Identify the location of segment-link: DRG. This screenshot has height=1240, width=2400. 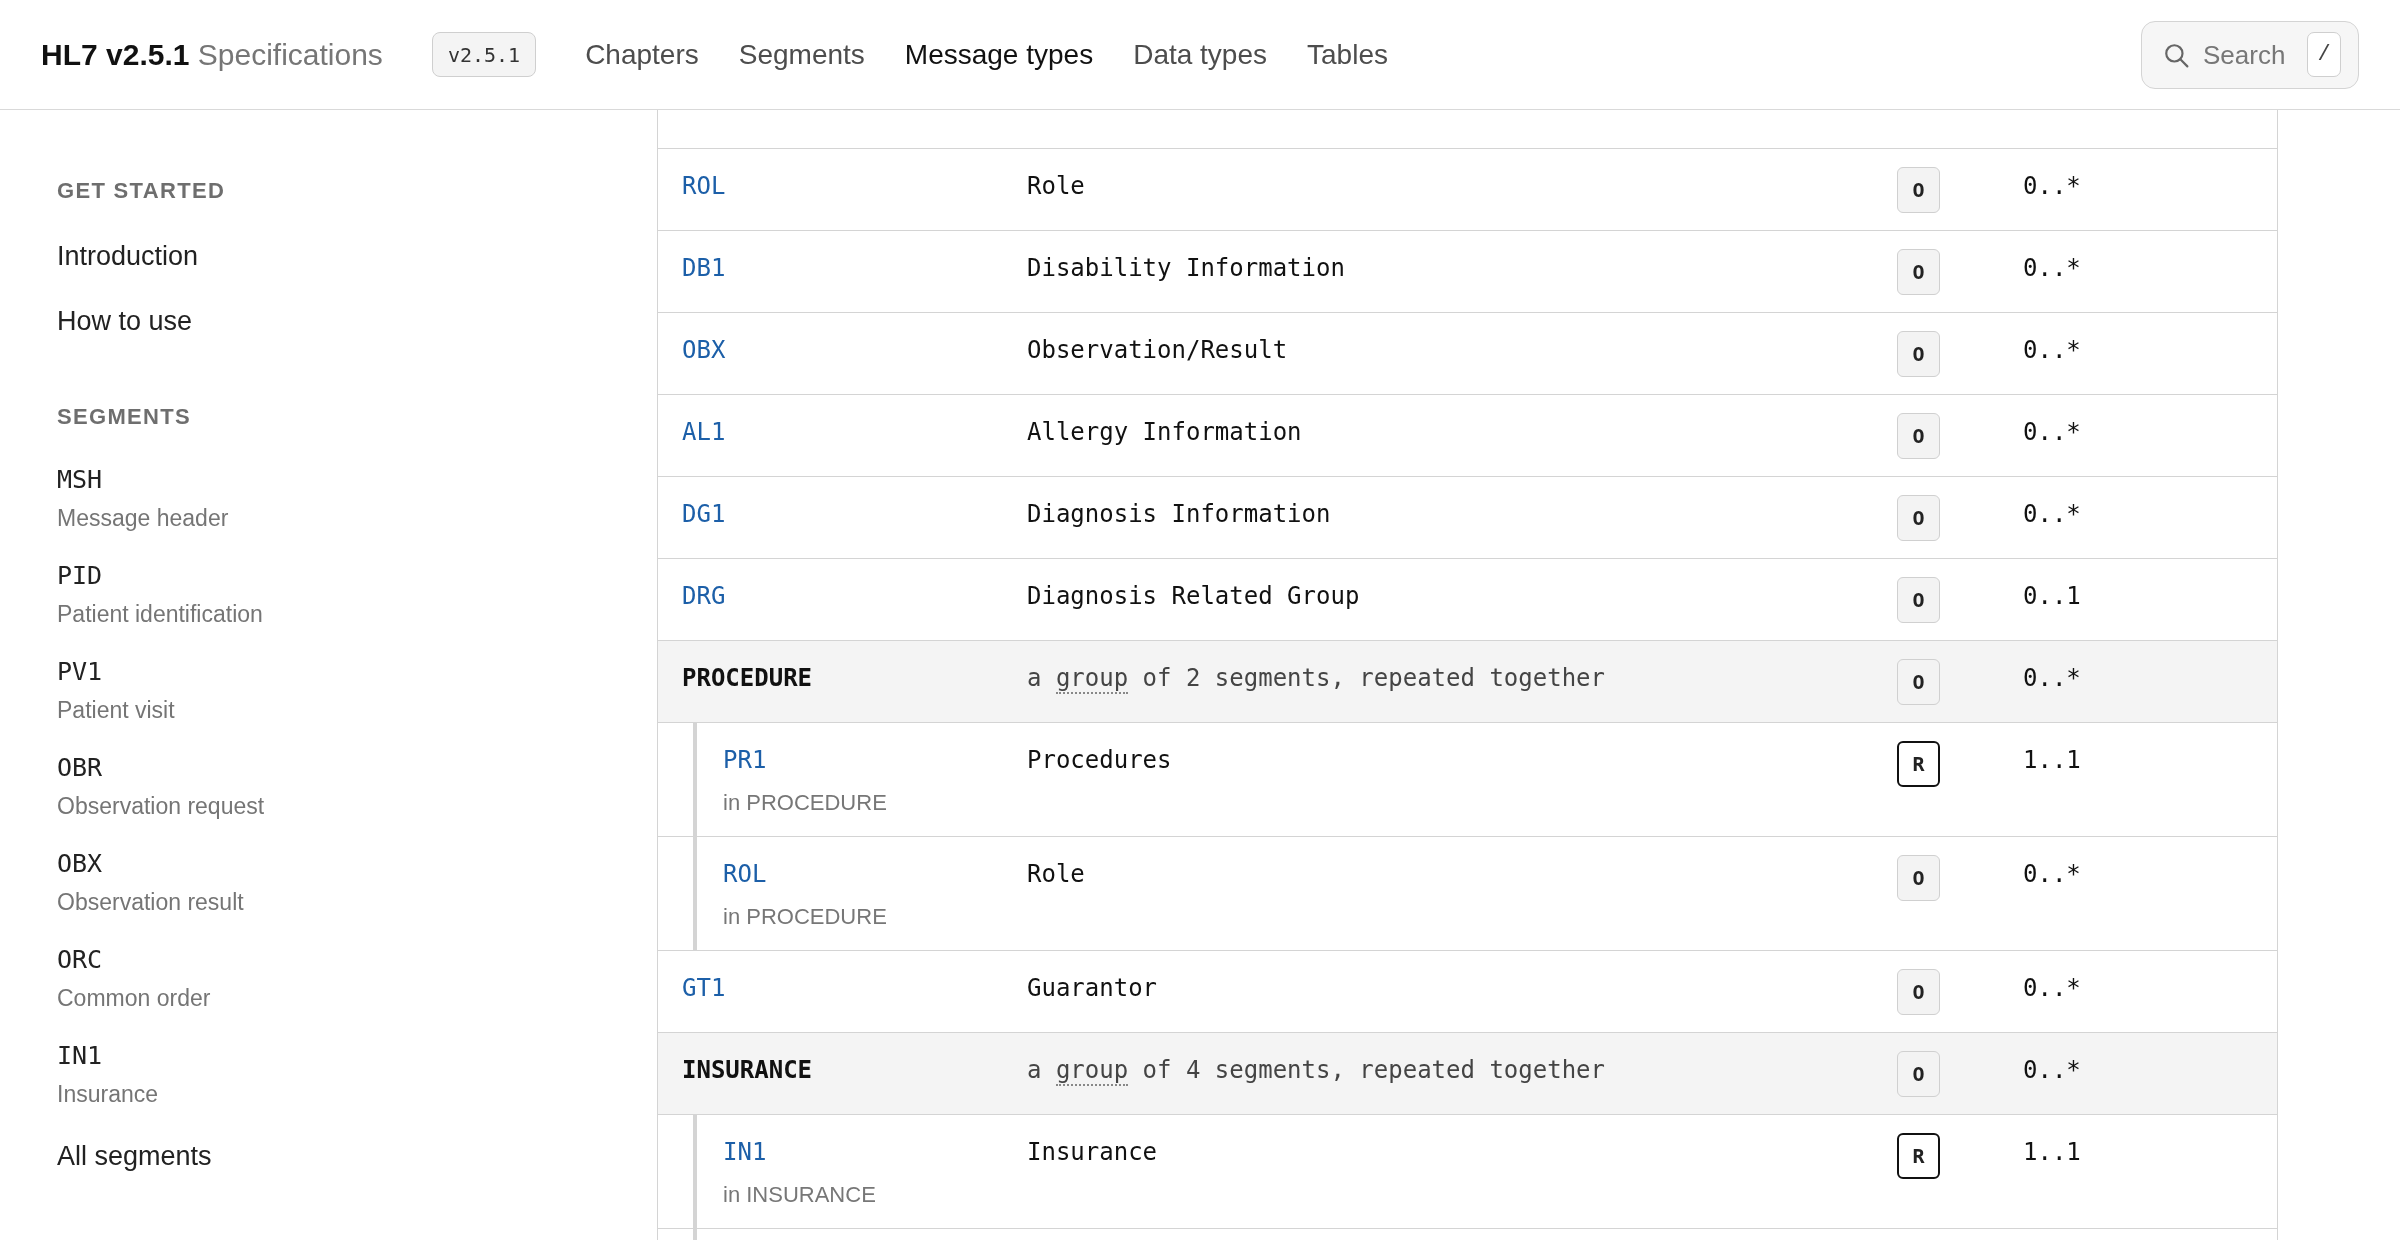
(704, 596).